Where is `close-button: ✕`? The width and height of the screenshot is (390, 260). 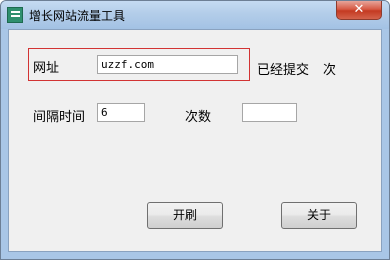 close-button: ✕ is located at coordinates (359, 10).